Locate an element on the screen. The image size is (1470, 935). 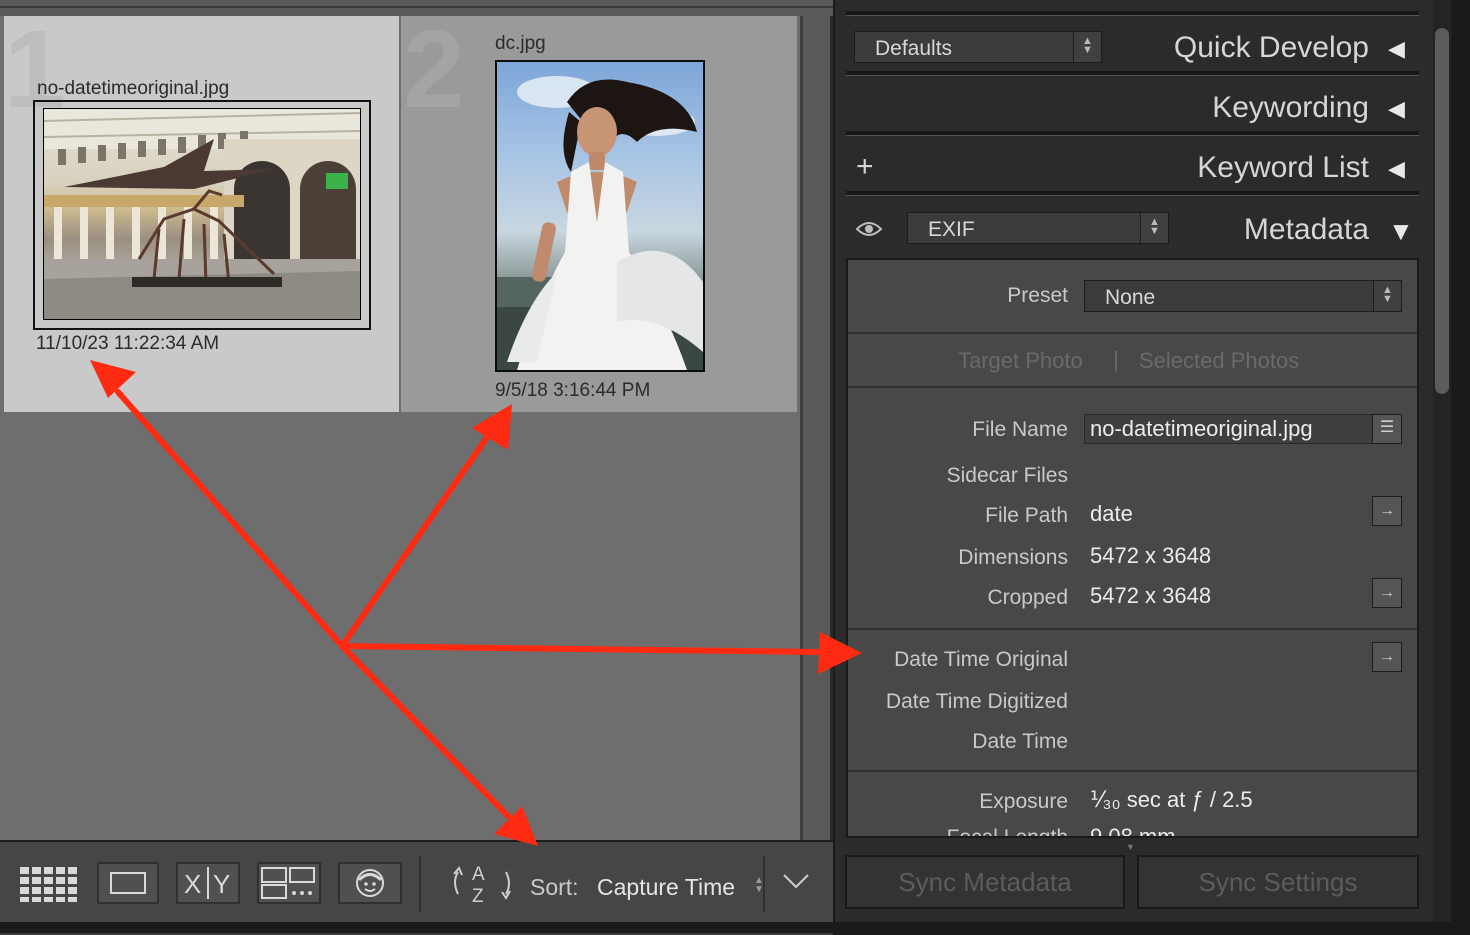
cell-filename: no-datetimeoriginal.jpg is located at coordinates (133, 88).